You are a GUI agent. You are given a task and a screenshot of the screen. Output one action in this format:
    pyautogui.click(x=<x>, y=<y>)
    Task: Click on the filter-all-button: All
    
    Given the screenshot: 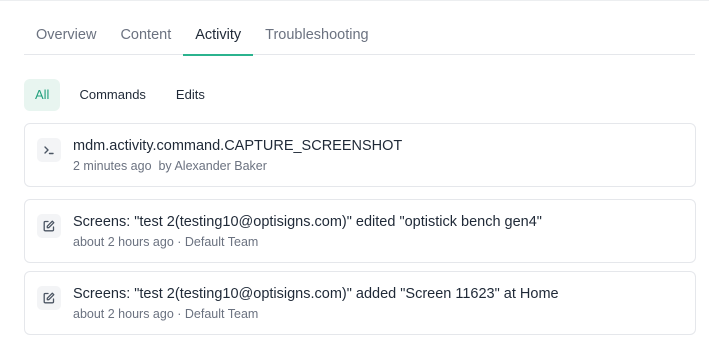 What is the action you would take?
    pyautogui.click(x=42, y=95)
    